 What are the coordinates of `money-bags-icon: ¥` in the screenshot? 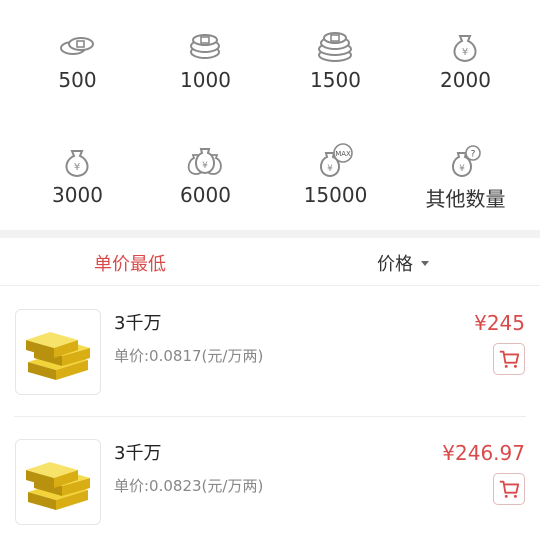 It's located at (204, 161).